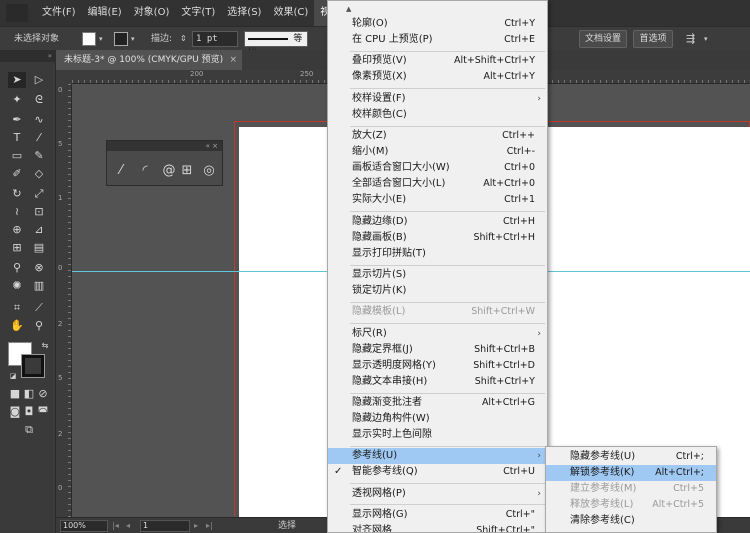  Describe the element at coordinates (183, 39) in the screenshot. I see `stepper-icon: ⇕` at that location.